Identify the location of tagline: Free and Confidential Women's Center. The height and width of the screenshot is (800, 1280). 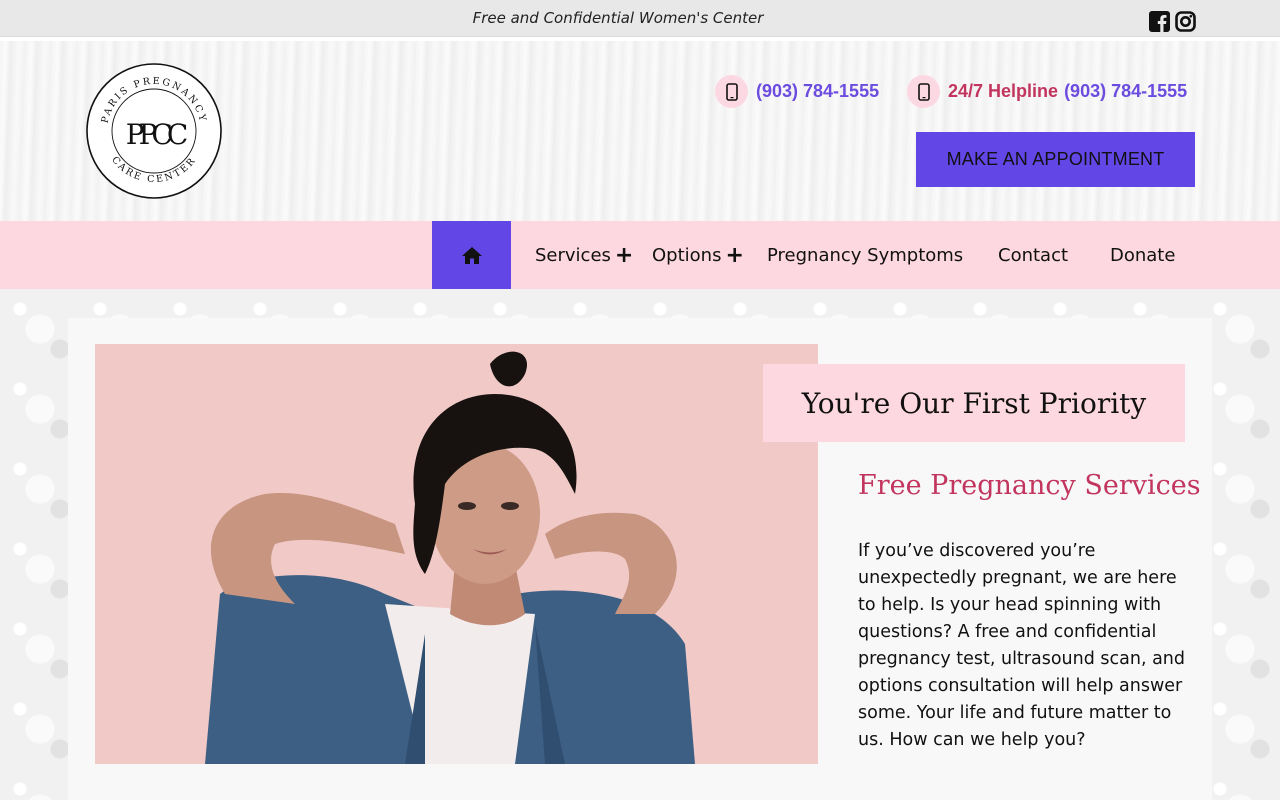
(618, 18).